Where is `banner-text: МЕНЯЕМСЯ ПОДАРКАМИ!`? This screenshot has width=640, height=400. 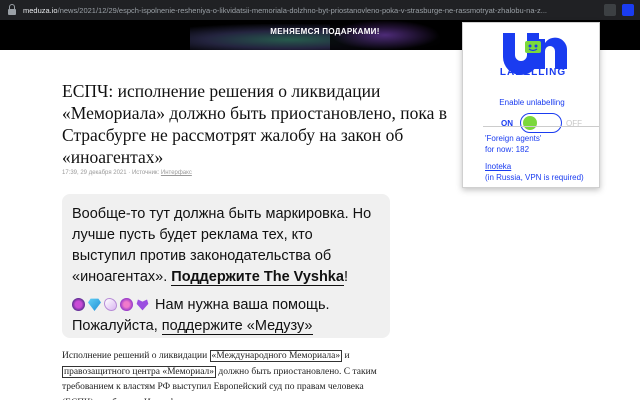 banner-text: МЕНЯЕМСЯ ПОДАРКАМИ! is located at coordinates (325, 31).